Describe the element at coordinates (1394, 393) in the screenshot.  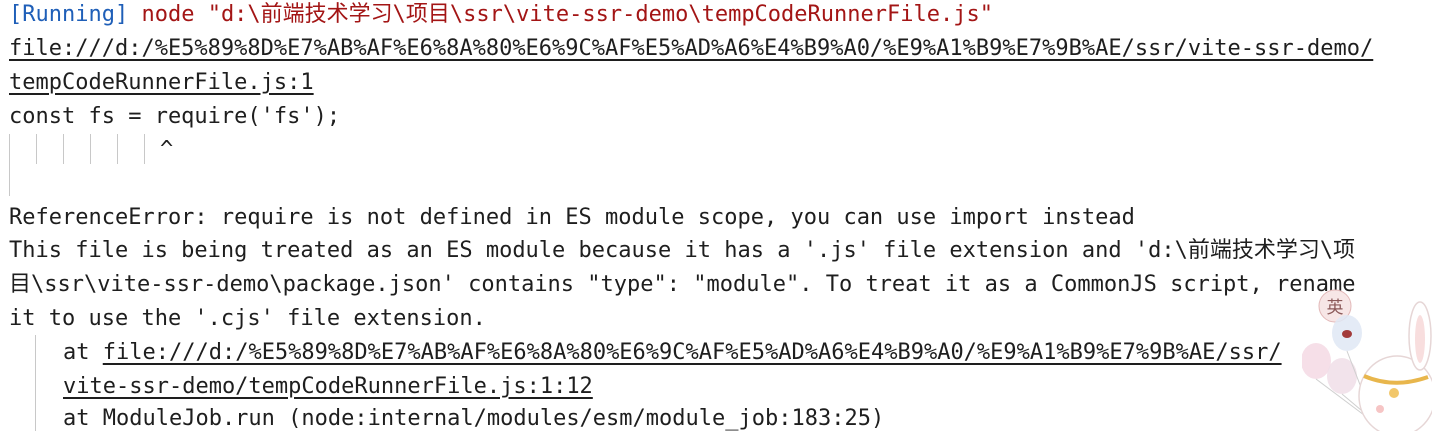
I see `bell-icon` at that location.